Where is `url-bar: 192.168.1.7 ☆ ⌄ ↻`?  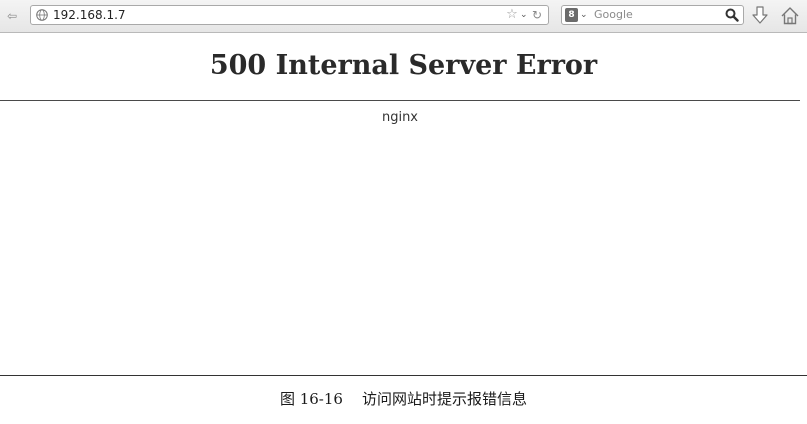 url-bar: 192.168.1.7 ☆ ⌄ ↻ is located at coordinates (289, 15).